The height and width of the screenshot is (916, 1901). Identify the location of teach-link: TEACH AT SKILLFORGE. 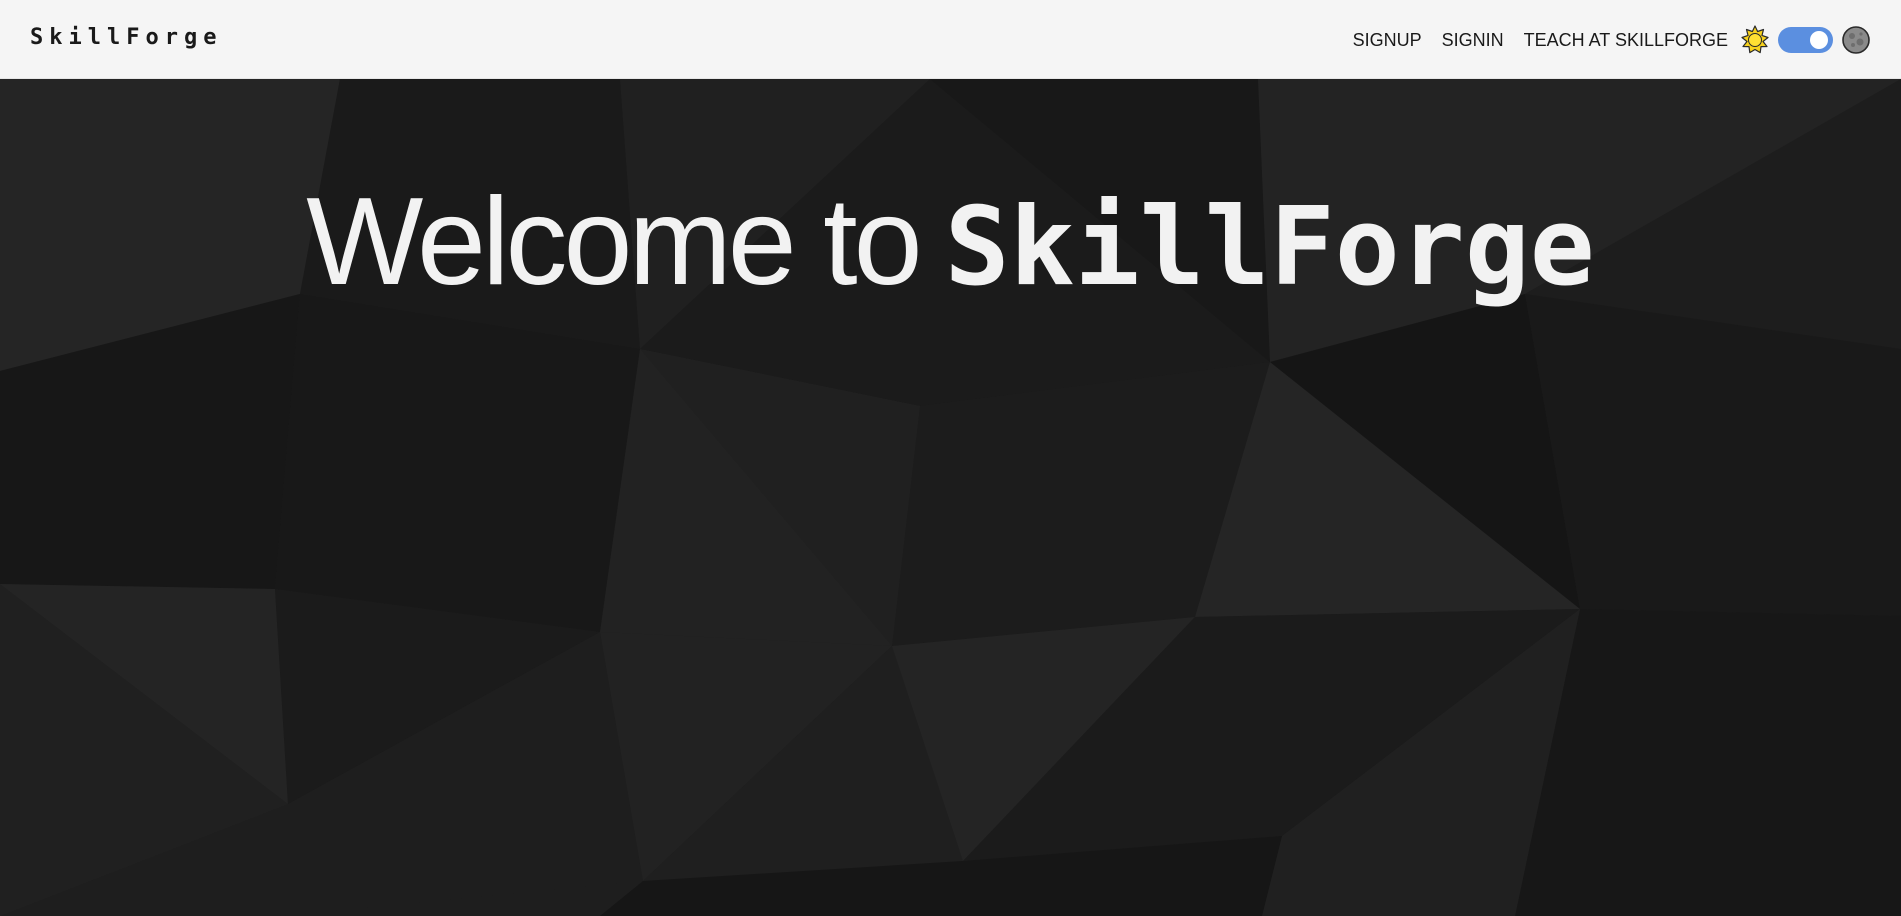
(1626, 40).